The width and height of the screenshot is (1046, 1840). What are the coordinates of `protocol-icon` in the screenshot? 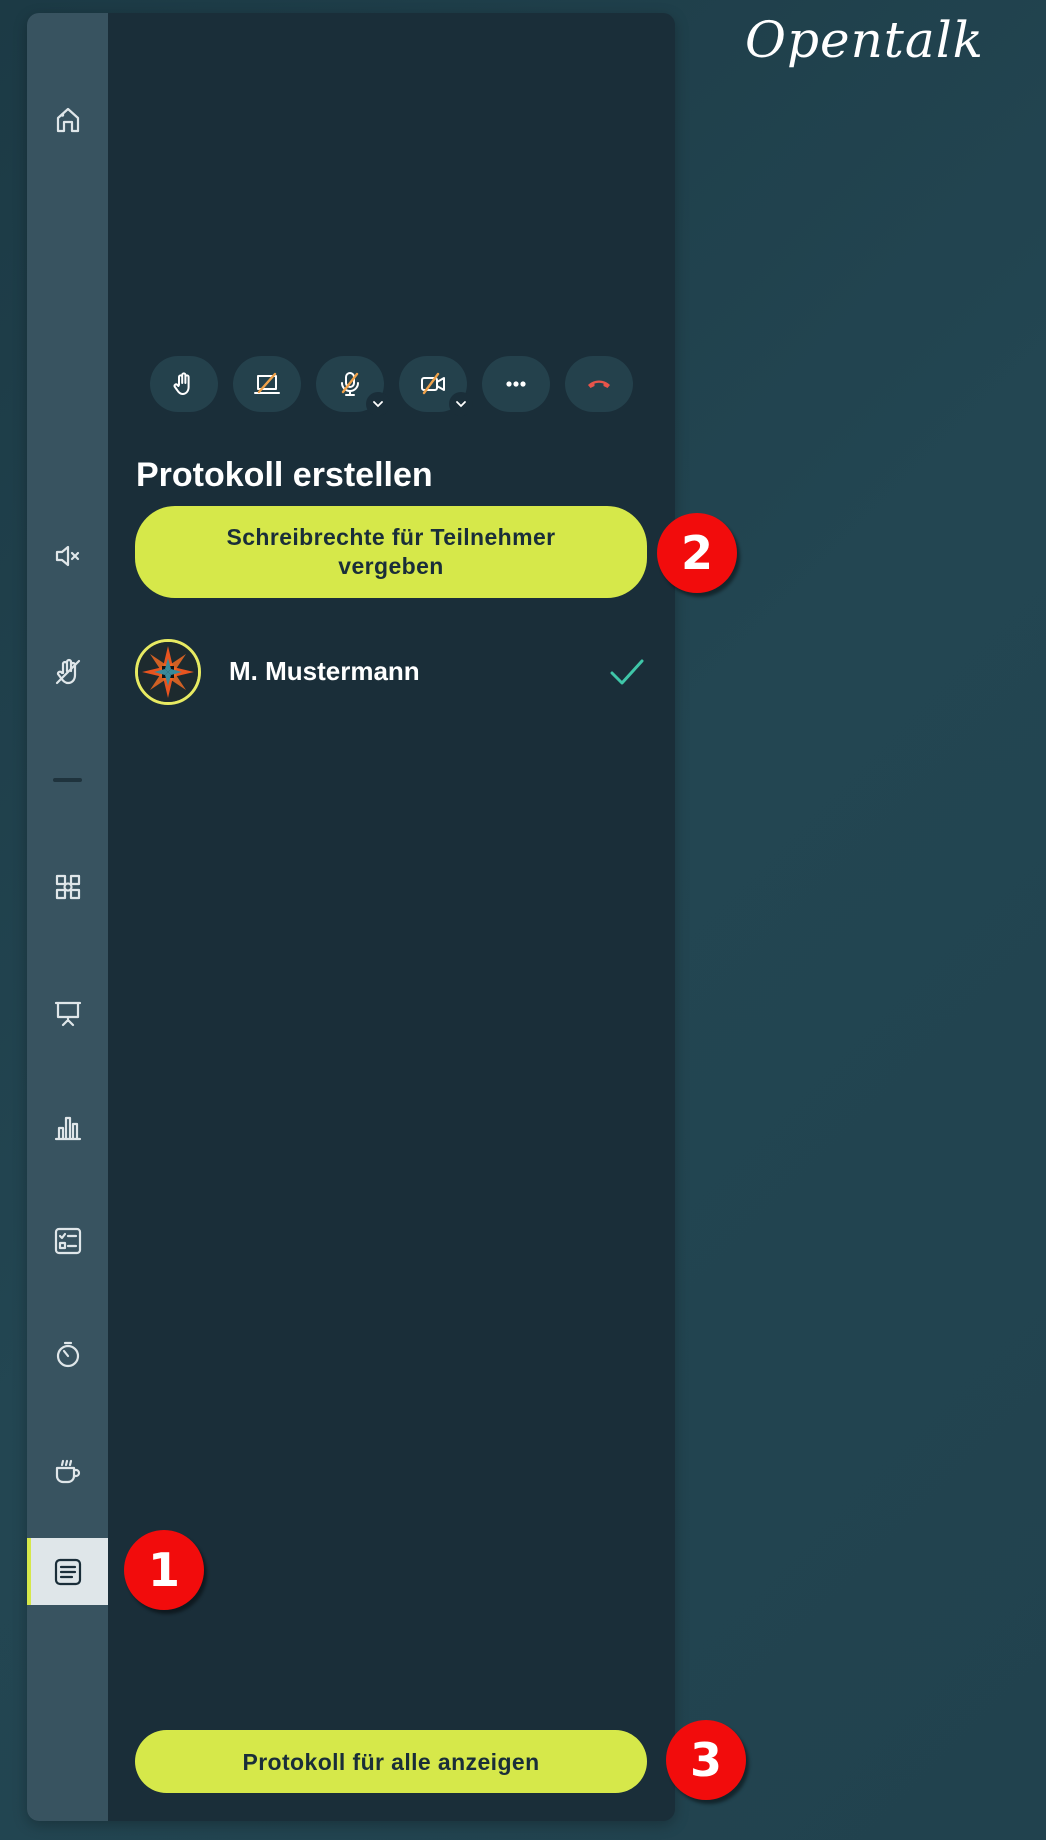 It's located at (67, 1572).